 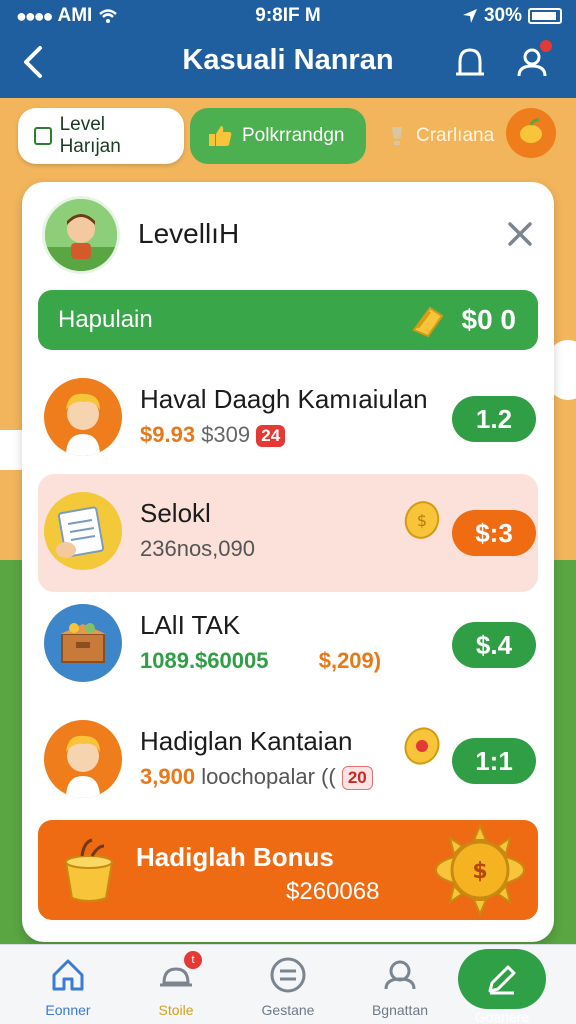 I want to click on notification-badge, so click(x=546, y=46).